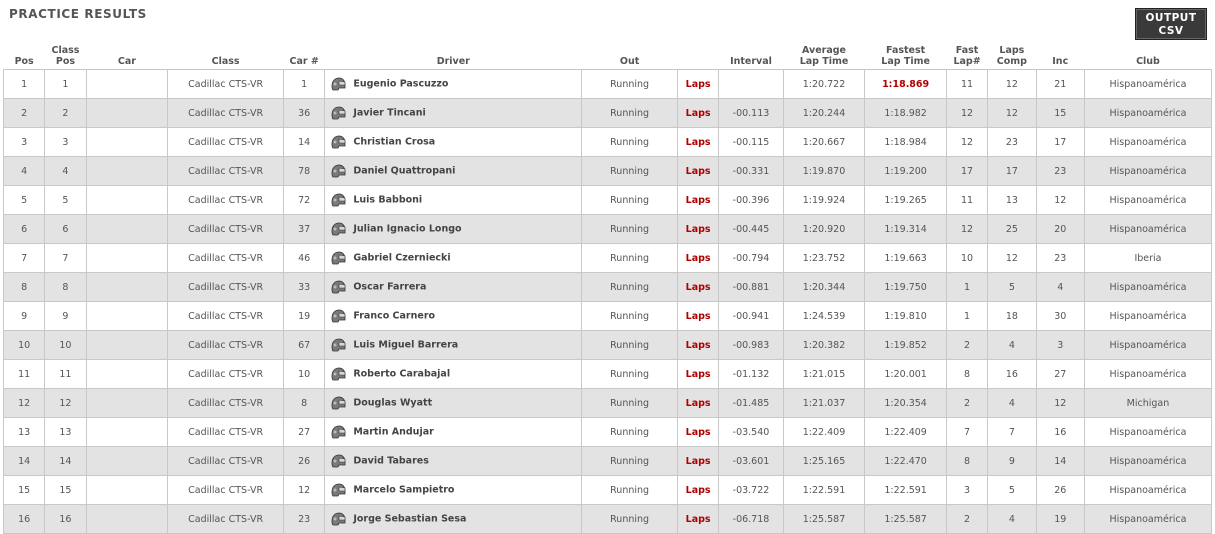  What do you see at coordinates (751, 54) in the screenshot?
I see `col-header-interval: Interval` at bounding box center [751, 54].